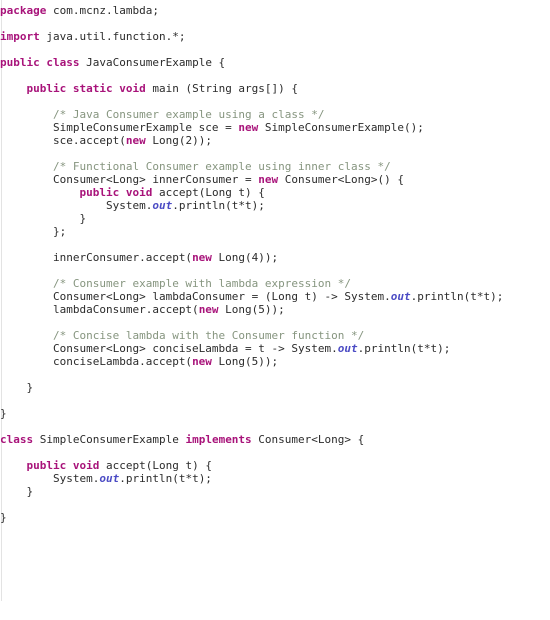  Describe the element at coordinates (341, 127) in the screenshot. I see `code-text: SimpleConsumerExample();` at that location.